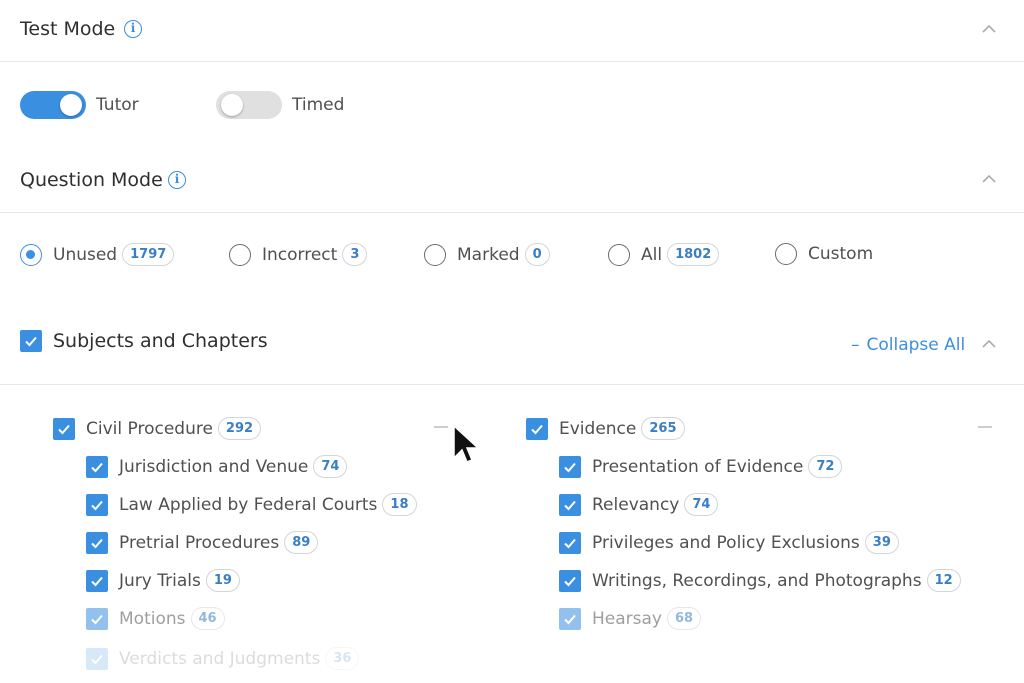  I want to click on count-badge: 46, so click(207, 618).